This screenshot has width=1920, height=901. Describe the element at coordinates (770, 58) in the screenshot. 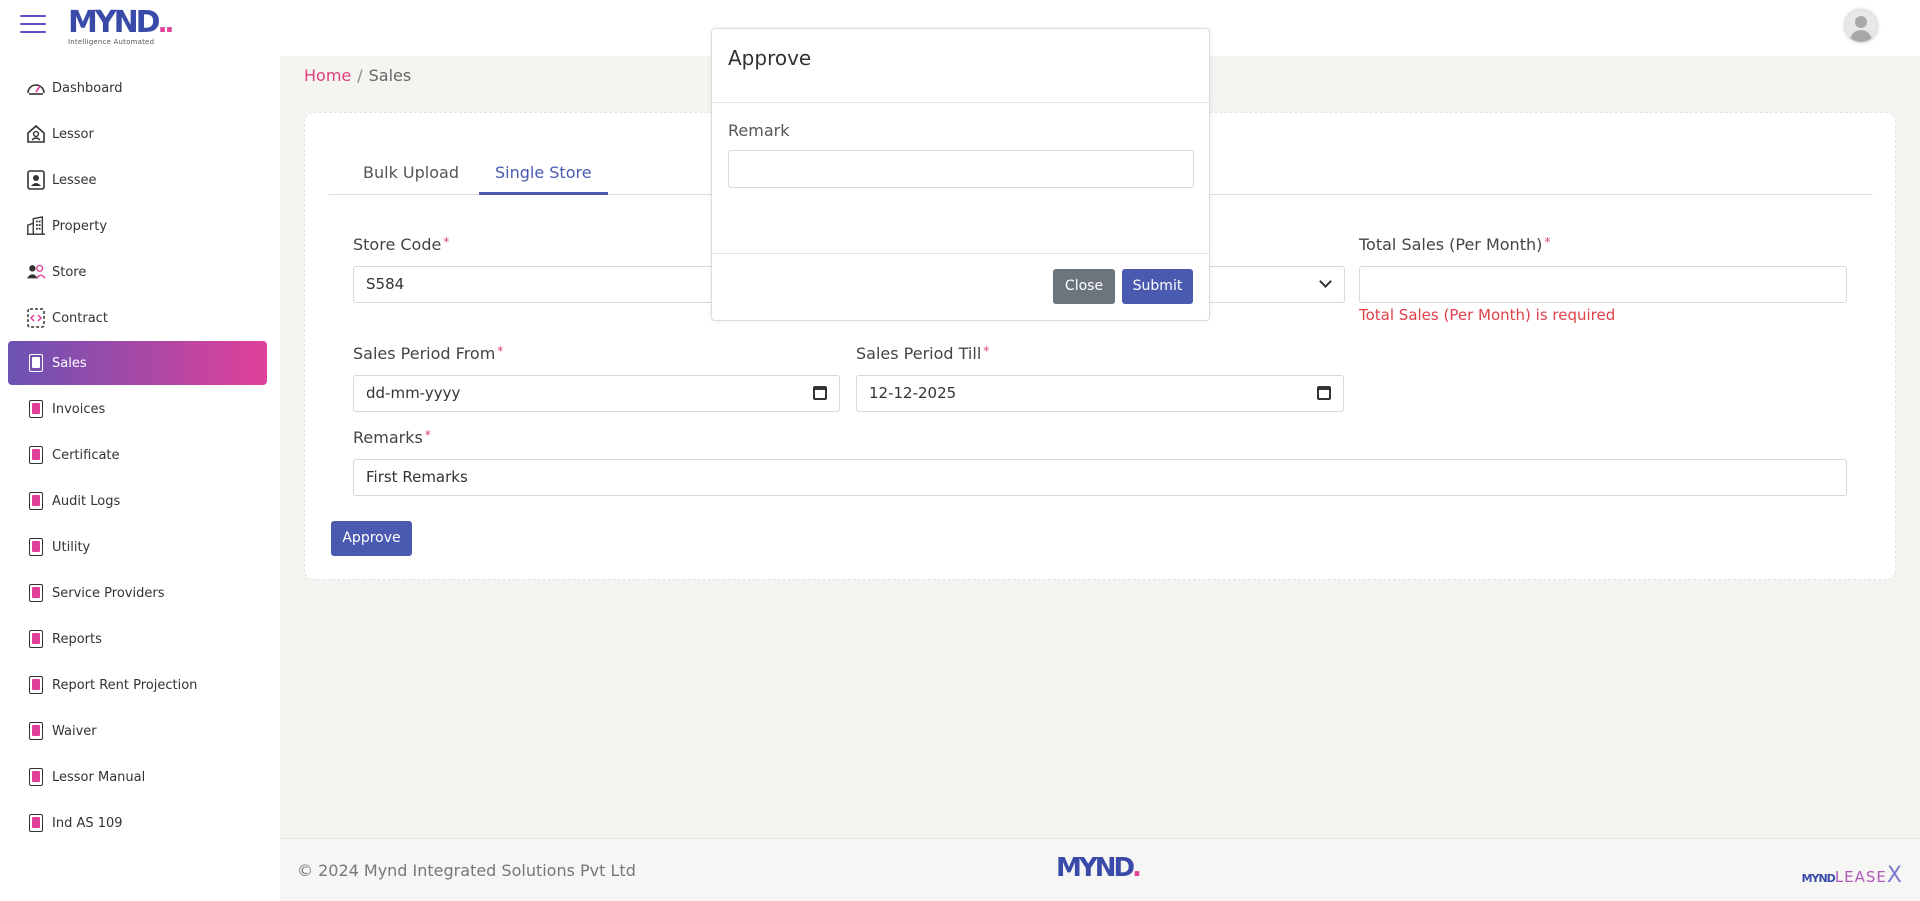

I see `modal-title: Approve` at that location.